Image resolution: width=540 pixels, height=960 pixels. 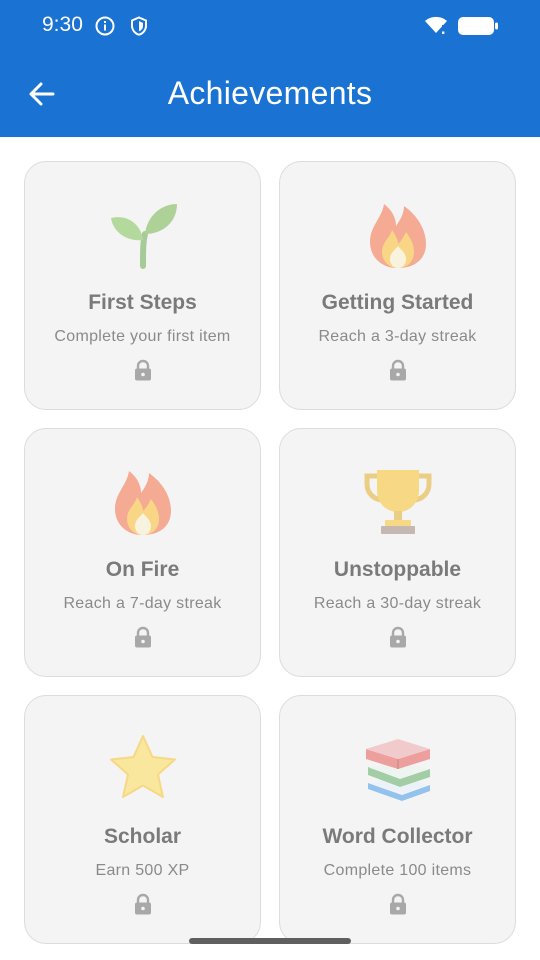 What do you see at coordinates (105, 26) in the screenshot?
I see `info-icon` at bounding box center [105, 26].